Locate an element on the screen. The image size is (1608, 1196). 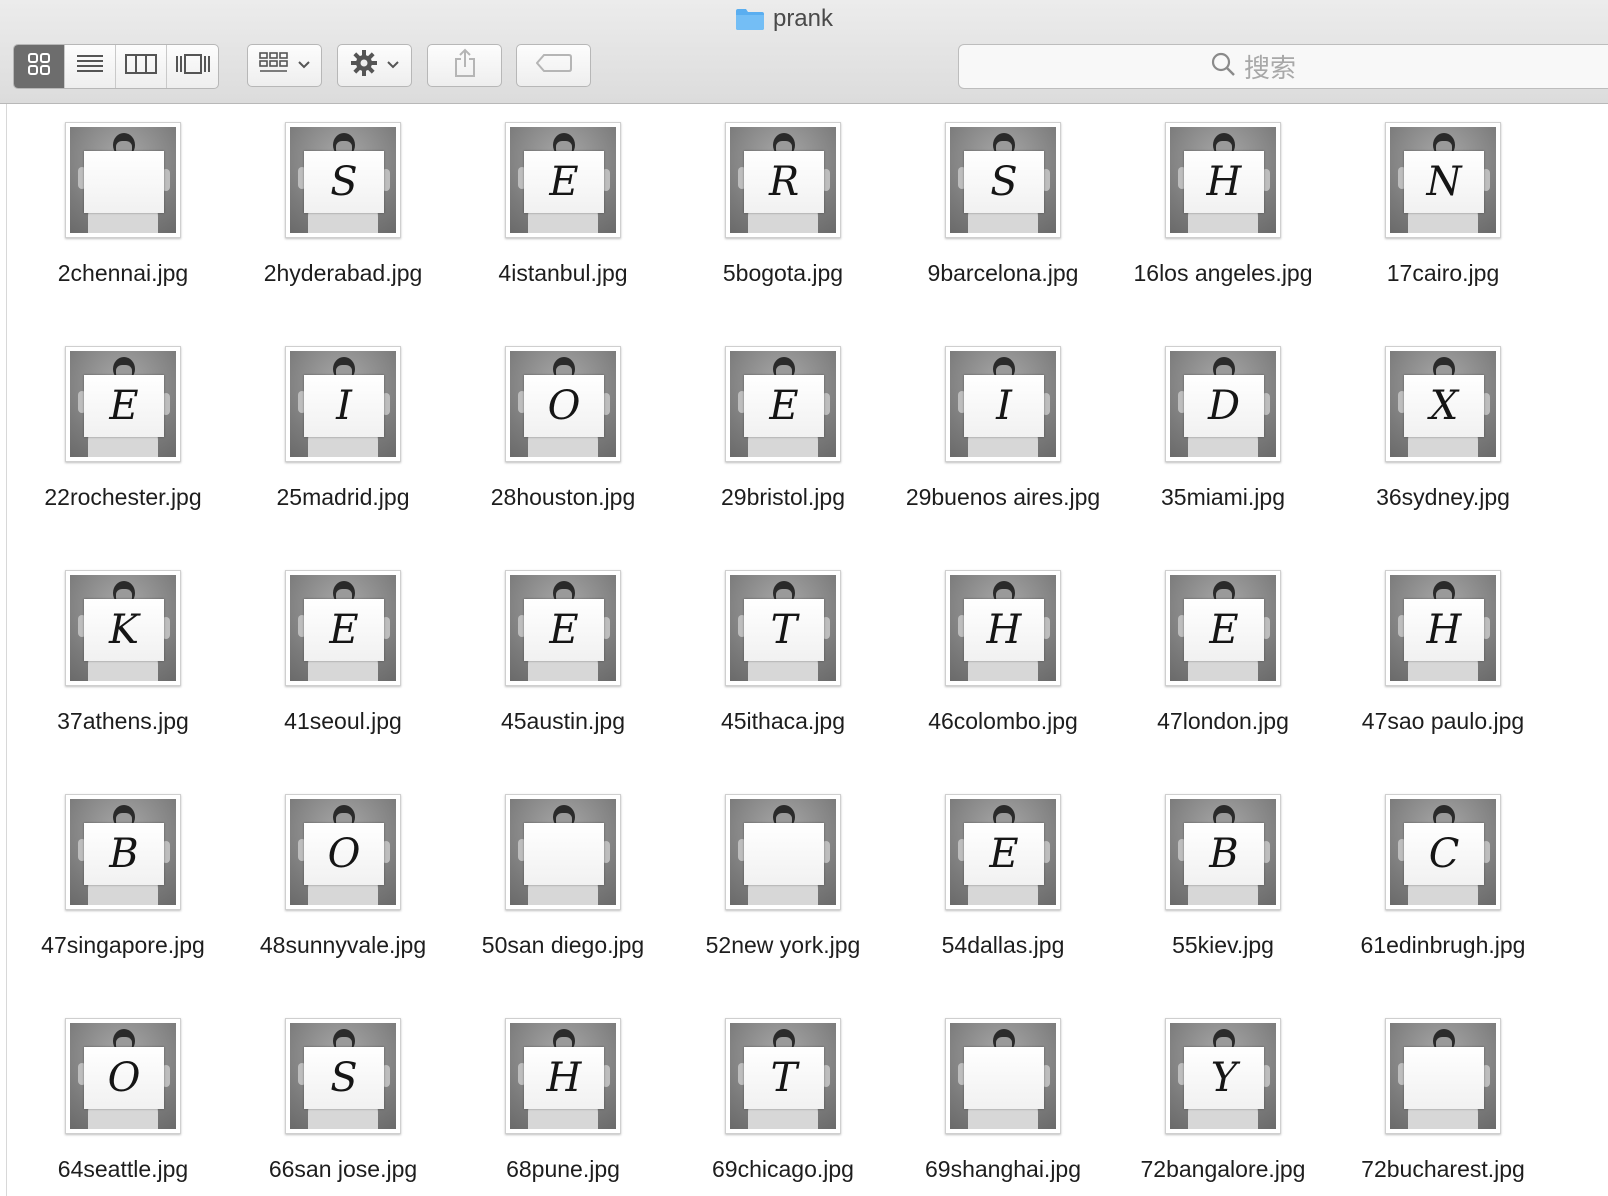
file-thumbnail: Y is located at coordinates (1223, 1076).